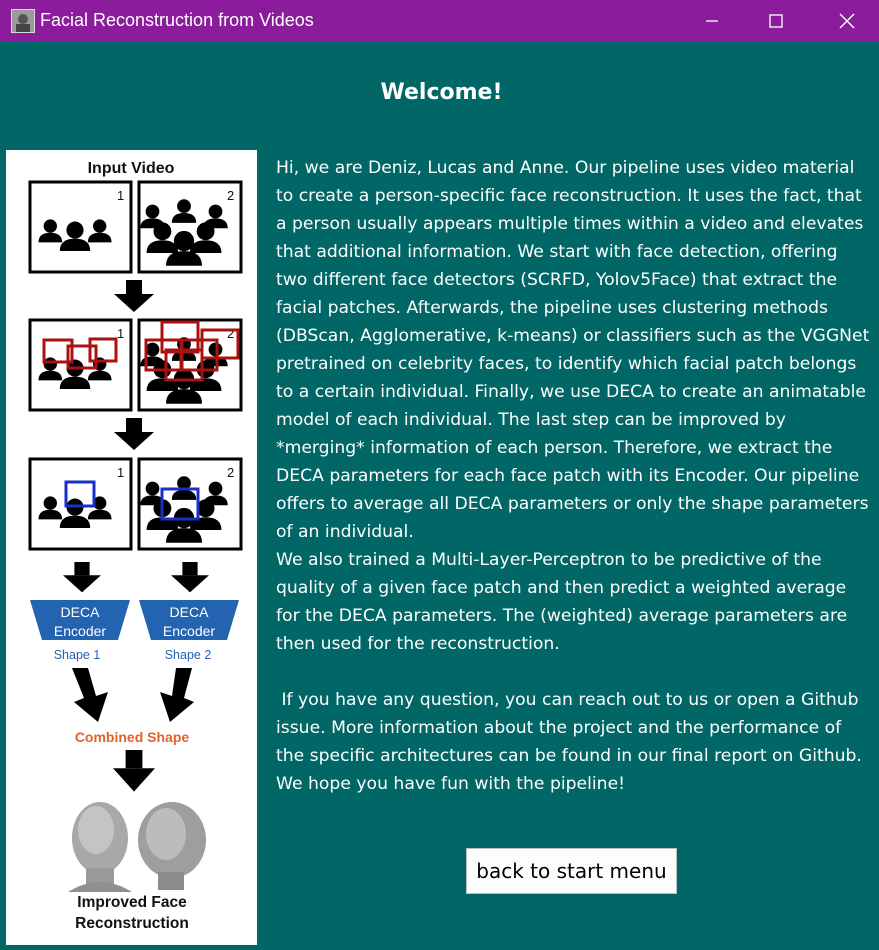 This screenshot has width=879, height=950. What do you see at coordinates (190, 504) in the screenshot?
I see `selection-frame-2: 2` at bounding box center [190, 504].